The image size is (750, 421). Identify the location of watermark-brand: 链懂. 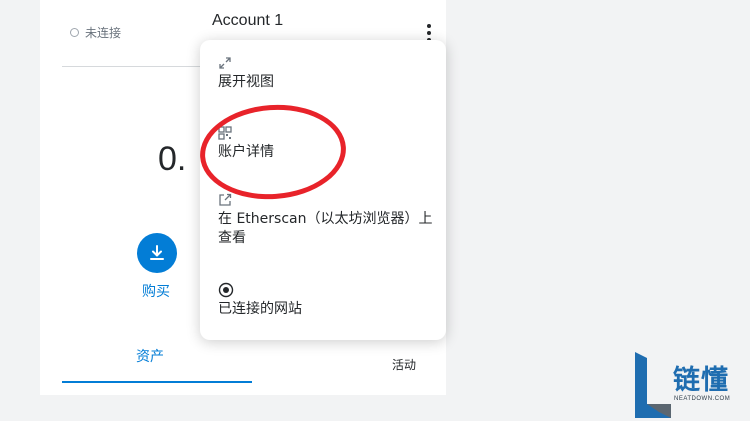
(701, 380).